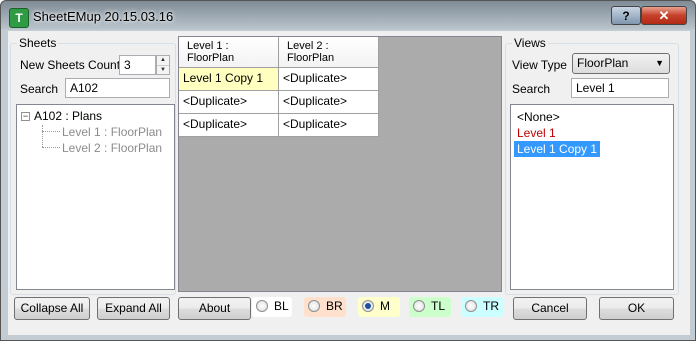  What do you see at coordinates (531, 89) in the screenshot?
I see `views-search-label: Search` at bounding box center [531, 89].